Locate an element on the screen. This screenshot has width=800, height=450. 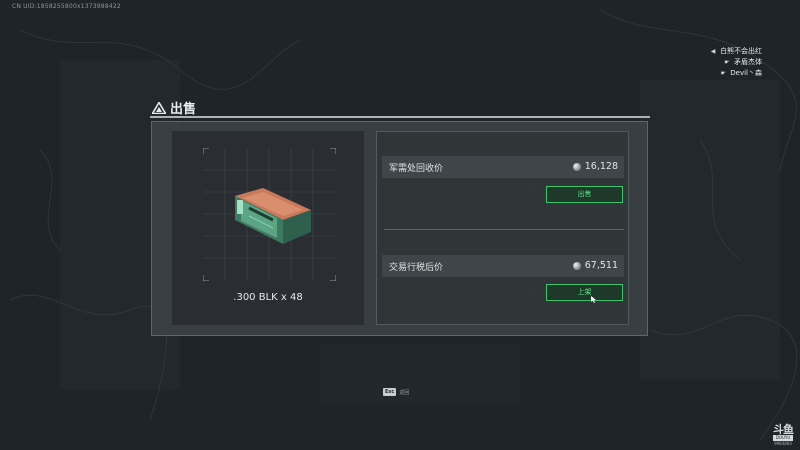
list-on-market-button: 上架 is located at coordinates (584, 292).